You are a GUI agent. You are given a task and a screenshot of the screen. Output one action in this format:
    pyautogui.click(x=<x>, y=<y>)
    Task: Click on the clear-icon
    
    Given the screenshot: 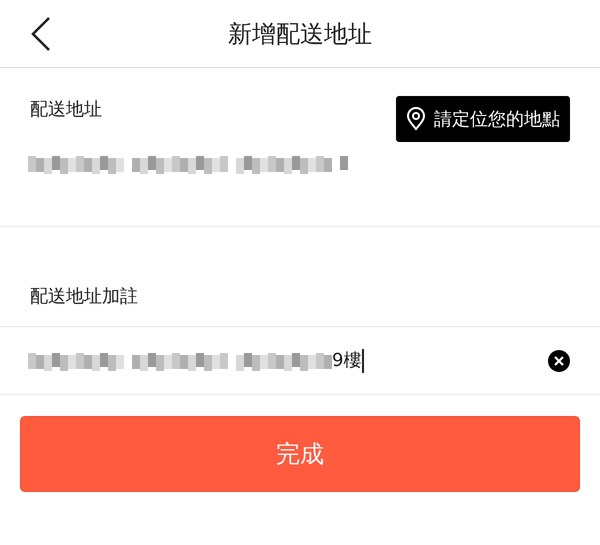 What is the action you would take?
    pyautogui.click(x=559, y=361)
    